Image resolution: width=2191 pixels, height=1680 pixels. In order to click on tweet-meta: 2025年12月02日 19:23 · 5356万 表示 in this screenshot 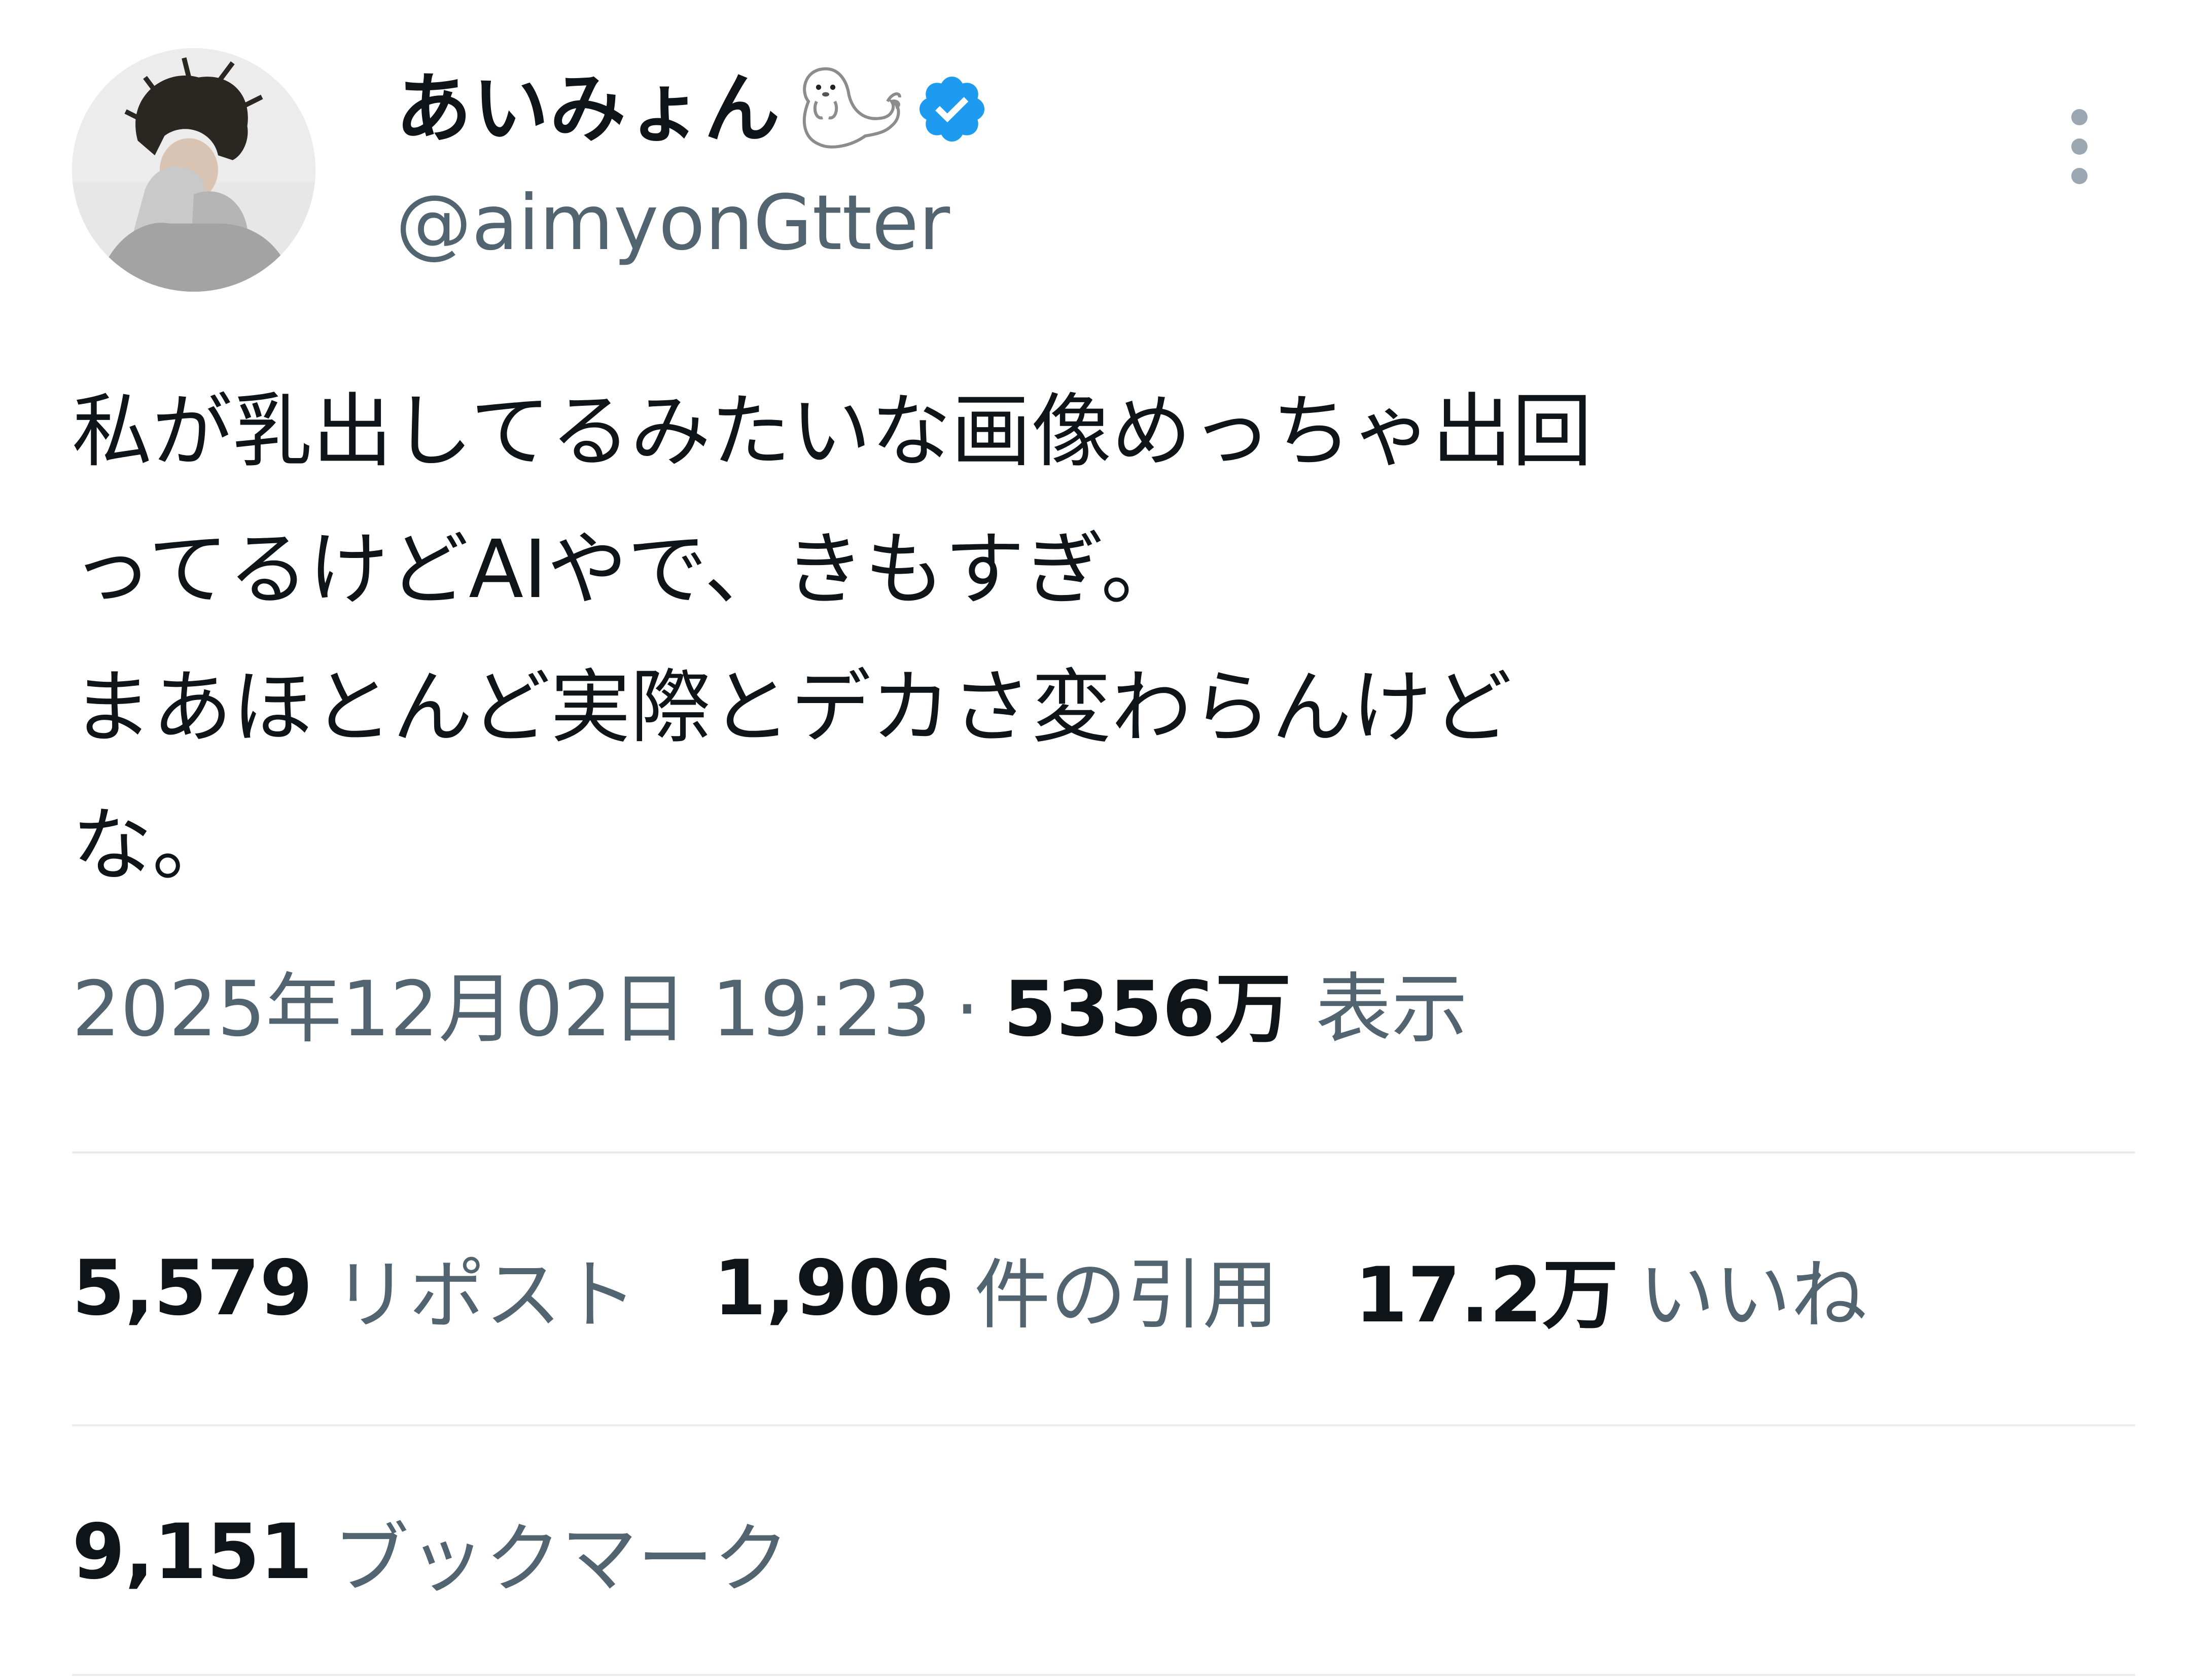, I will do `click(770, 1010)`.